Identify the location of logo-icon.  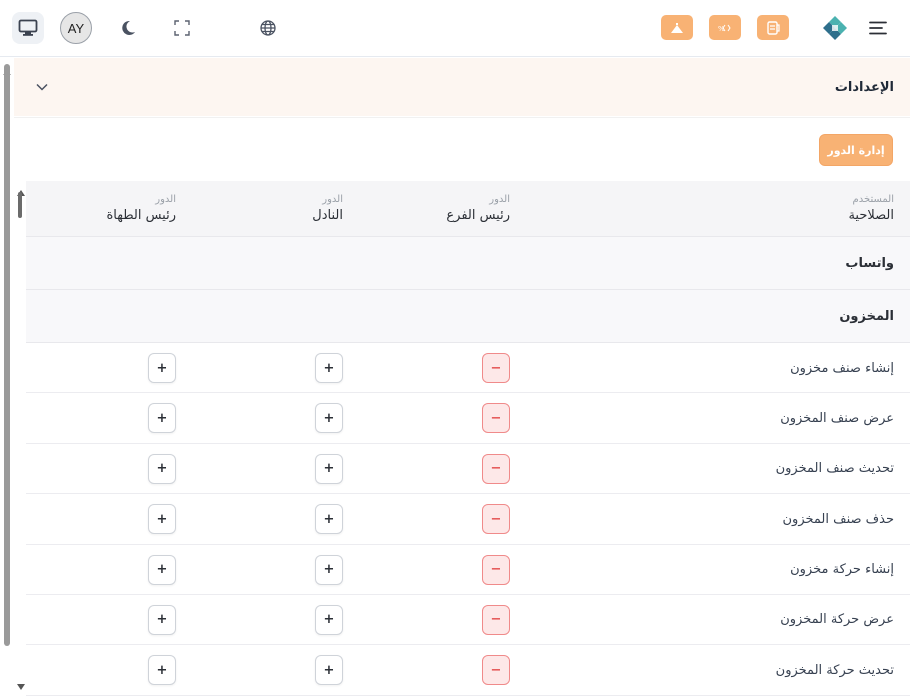
(835, 28).